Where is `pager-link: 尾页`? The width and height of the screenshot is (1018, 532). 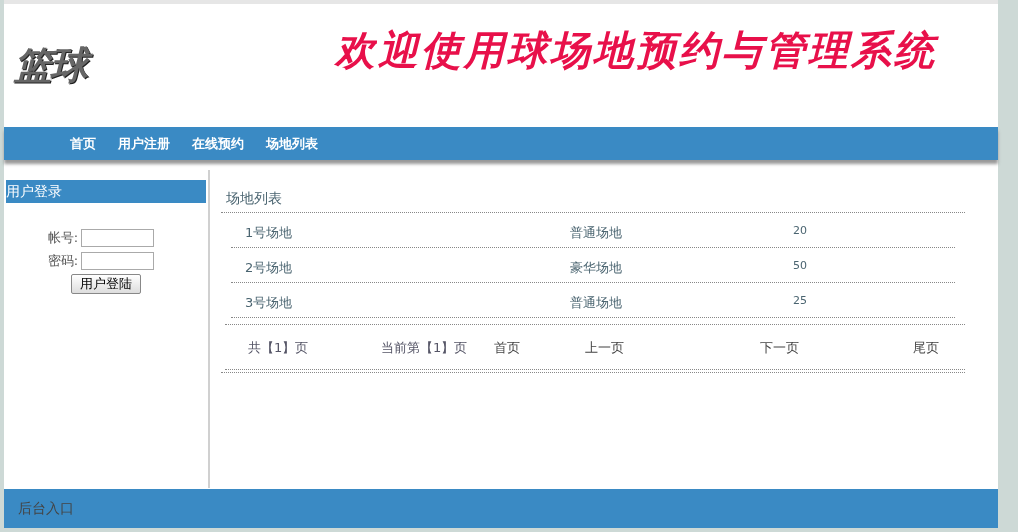 pager-link: 尾页 is located at coordinates (939, 348).